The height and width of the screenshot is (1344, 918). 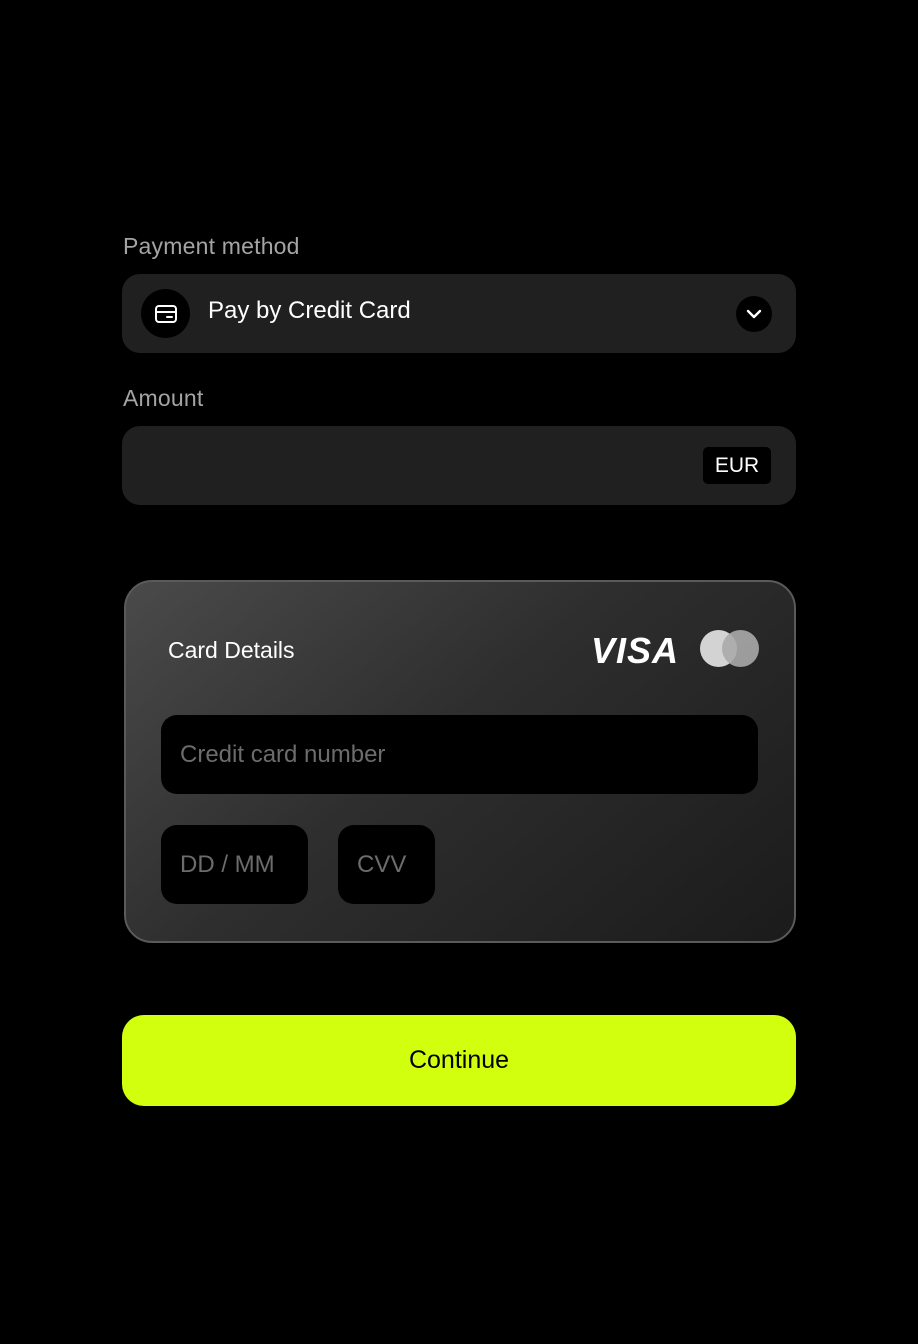 I want to click on mastercard-icon, so click(x=730, y=649).